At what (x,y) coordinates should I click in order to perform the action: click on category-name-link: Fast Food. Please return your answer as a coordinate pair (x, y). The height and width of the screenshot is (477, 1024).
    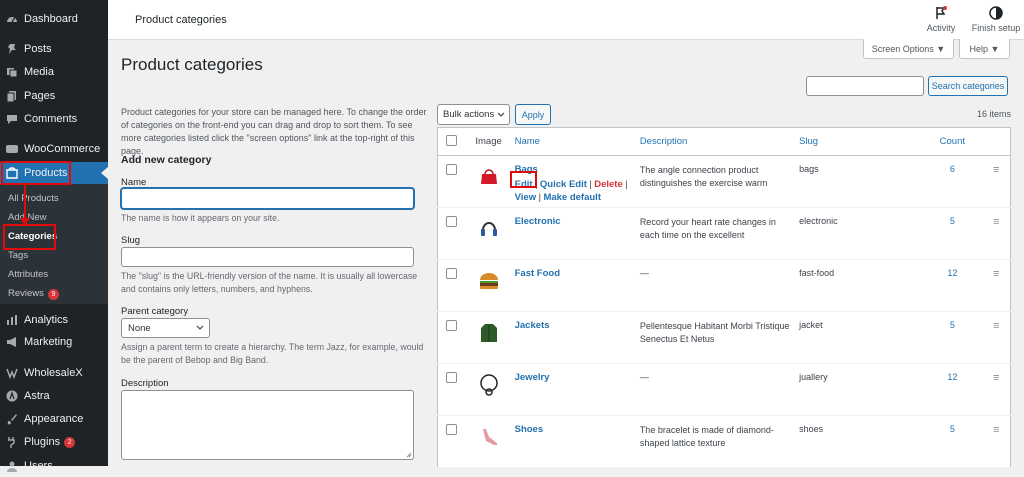
    Looking at the image, I should click on (537, 273).